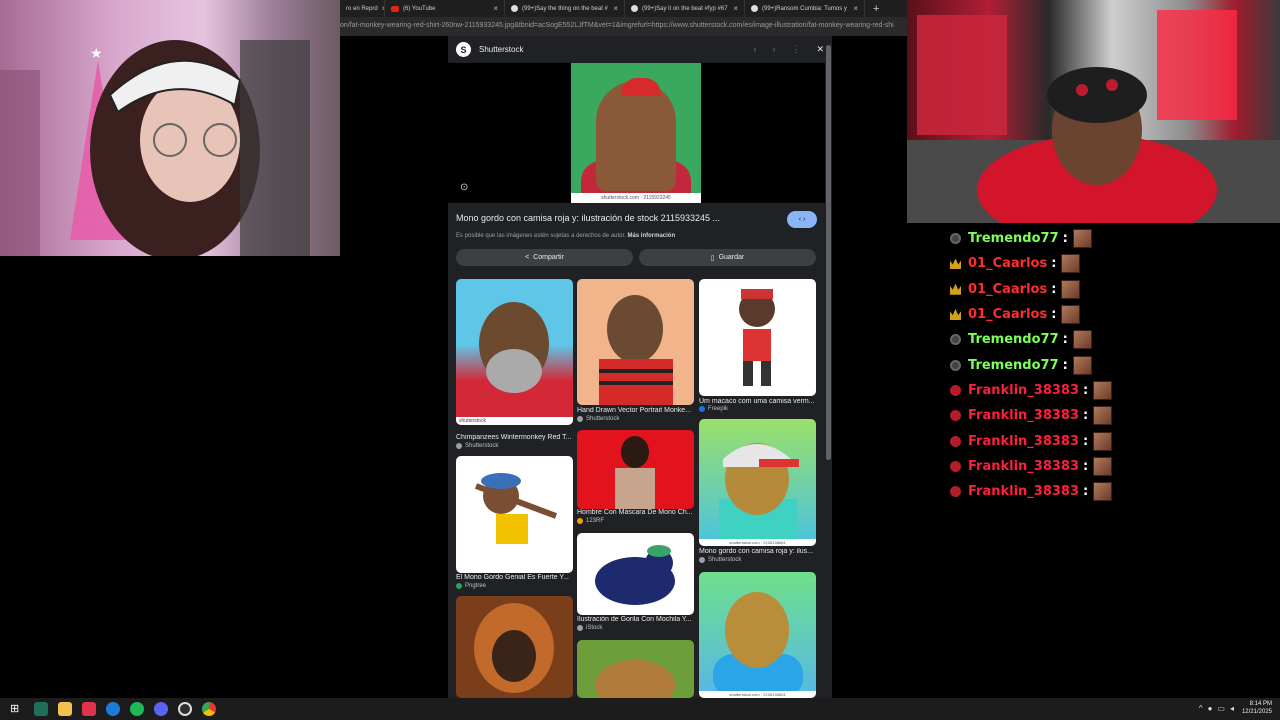  Describe the element at coordinates (636, 198) in the screenshot. I see `image-watermark: shutterstock.com · 2115933245` at that location.